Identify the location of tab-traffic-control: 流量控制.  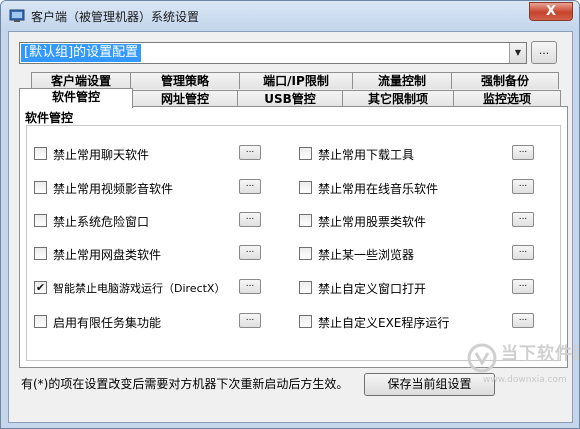
(402, 80).